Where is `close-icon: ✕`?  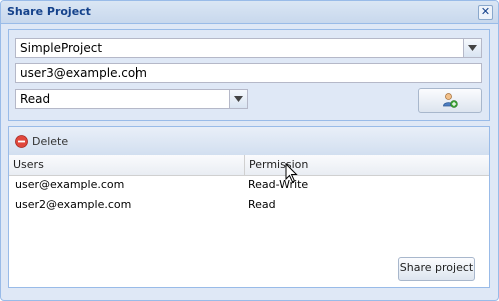
close-icon: ✕ is located at coordinates (485, 11).